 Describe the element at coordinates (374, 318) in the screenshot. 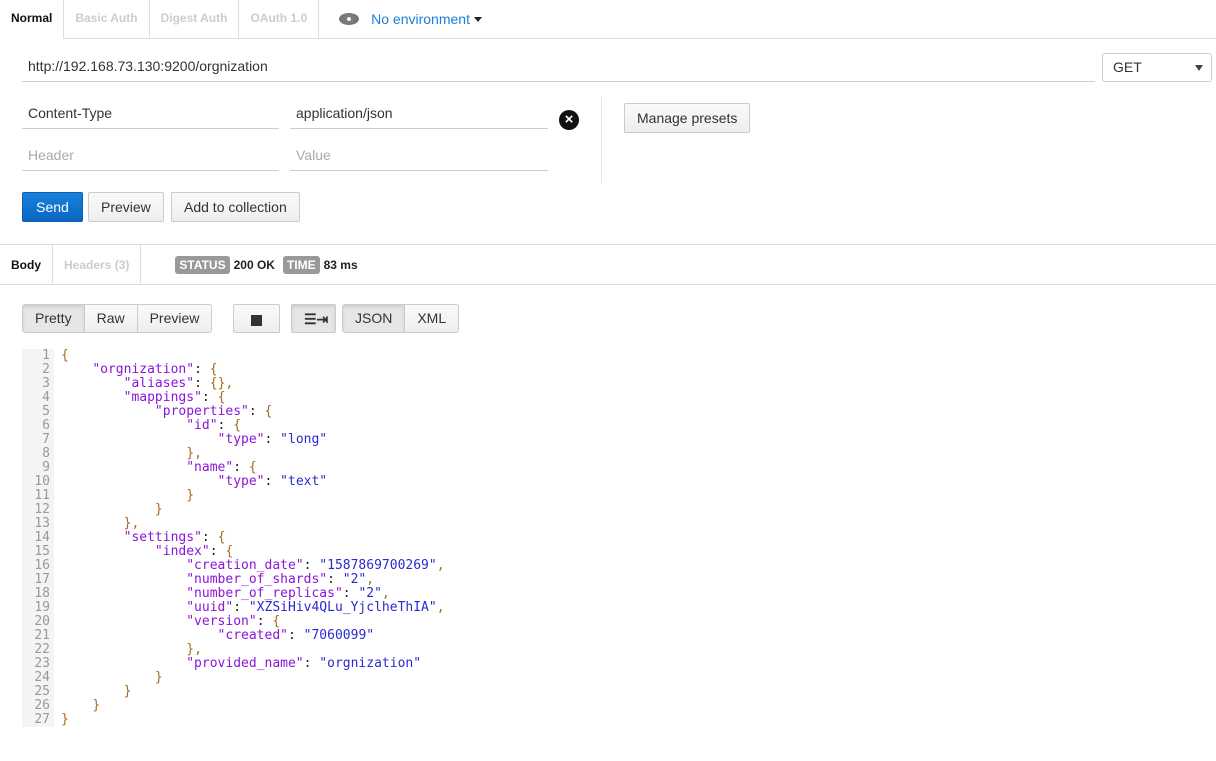

I see `json-button: JSON` at that location.